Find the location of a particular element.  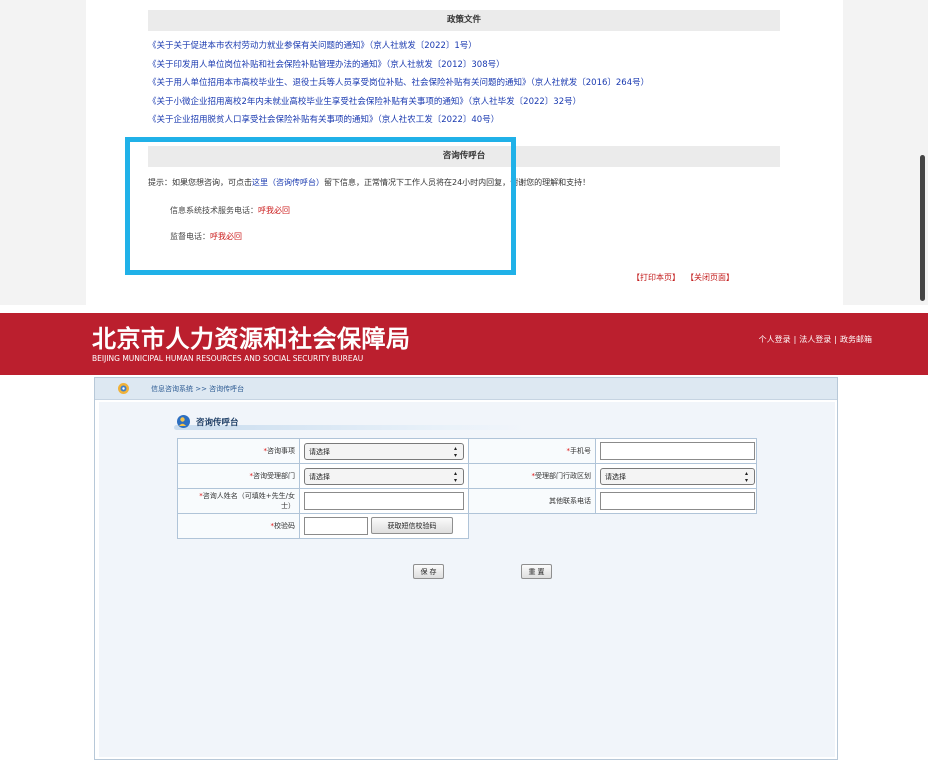

captcha-cell: 获取短信校验码 is located at coordinates (384, 526).